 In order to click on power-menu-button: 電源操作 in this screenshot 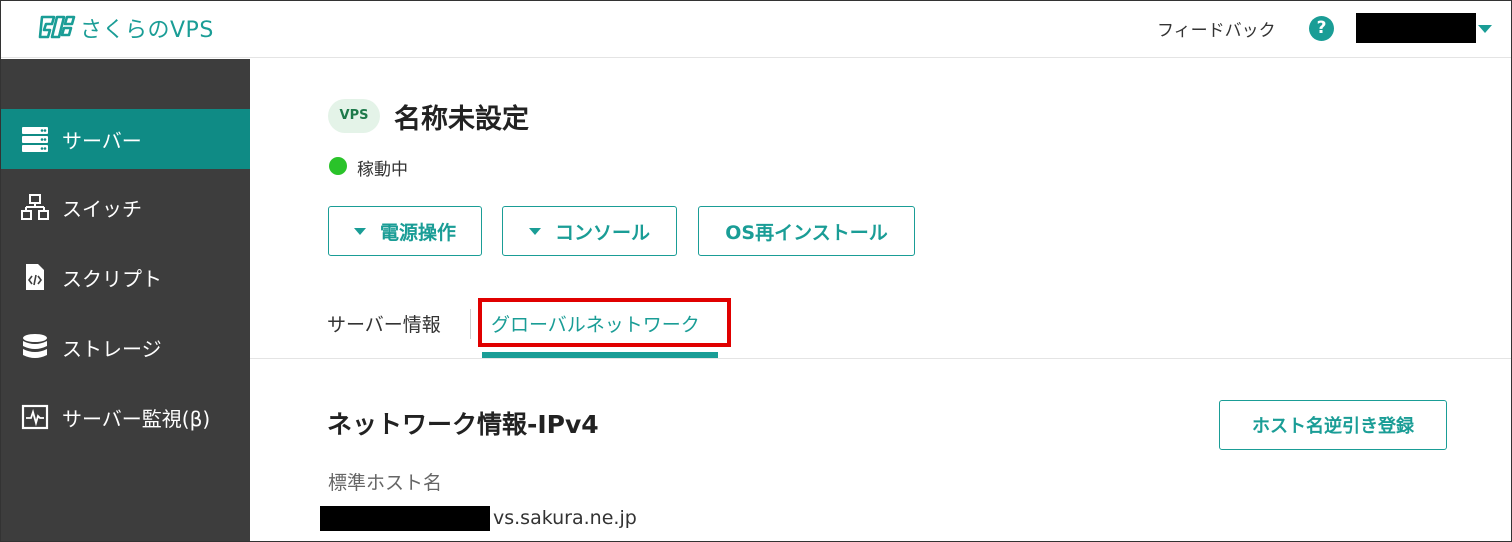, I will do `click(405, 231)`.